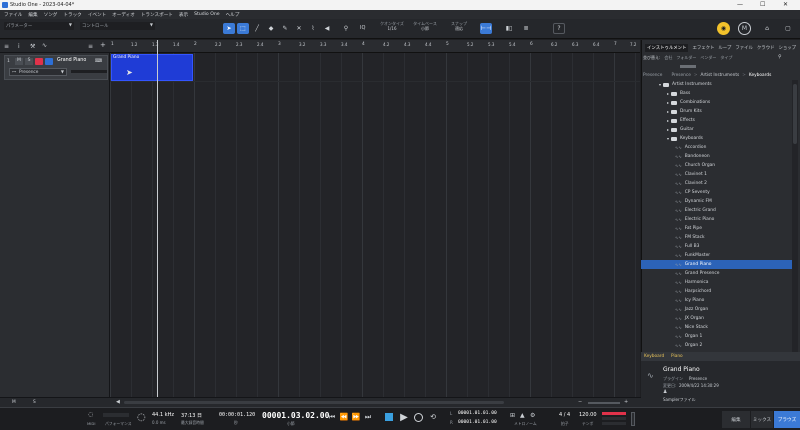  Describe the element at coordinates (13, 15) in the screenshot. I see `menu-file: ファイル` at that location.